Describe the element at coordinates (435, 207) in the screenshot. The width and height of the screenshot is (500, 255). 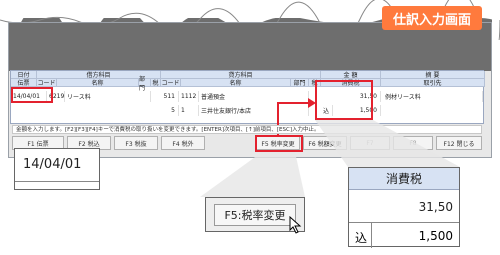
I see `zoom-tax-amount: 31,50` at that location.